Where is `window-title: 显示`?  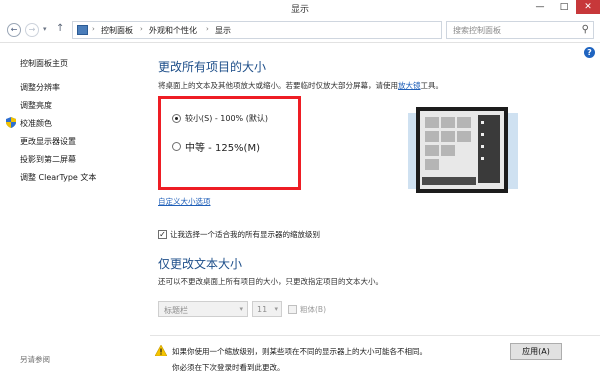
window-title: 显示 is located at coordinates (299, 10).